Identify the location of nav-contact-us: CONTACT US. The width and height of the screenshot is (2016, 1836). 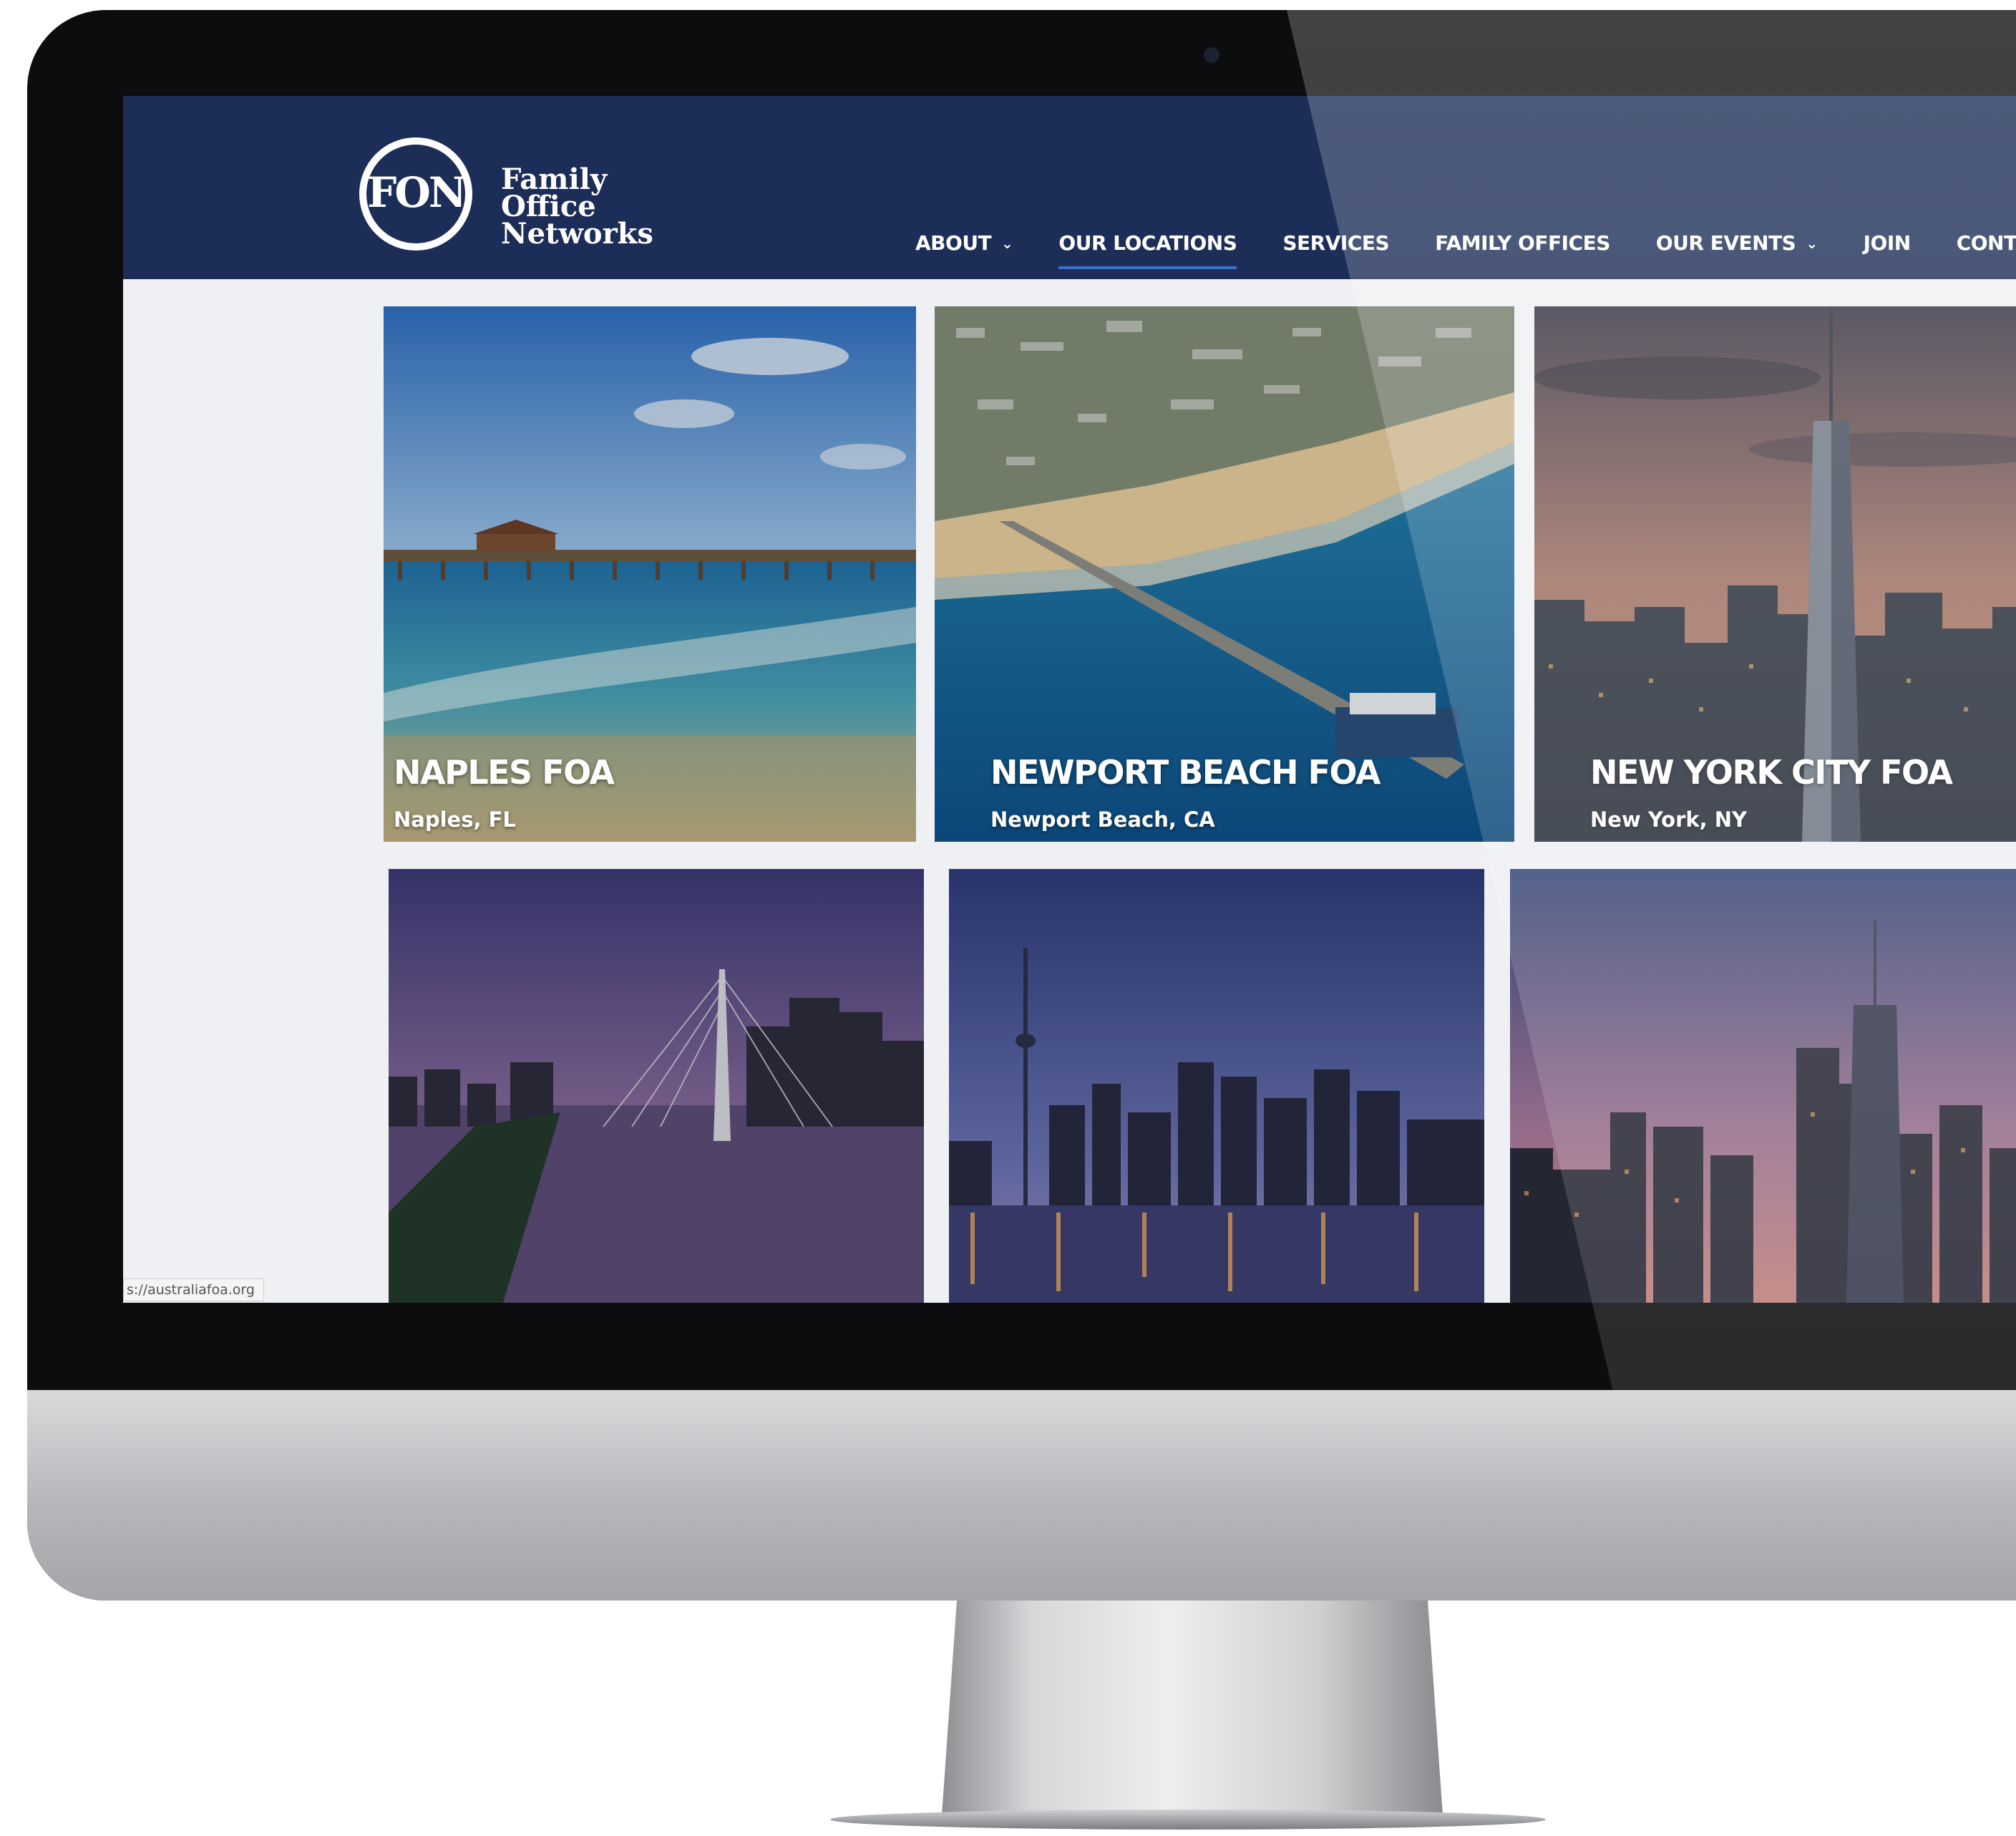
(1975, 243).